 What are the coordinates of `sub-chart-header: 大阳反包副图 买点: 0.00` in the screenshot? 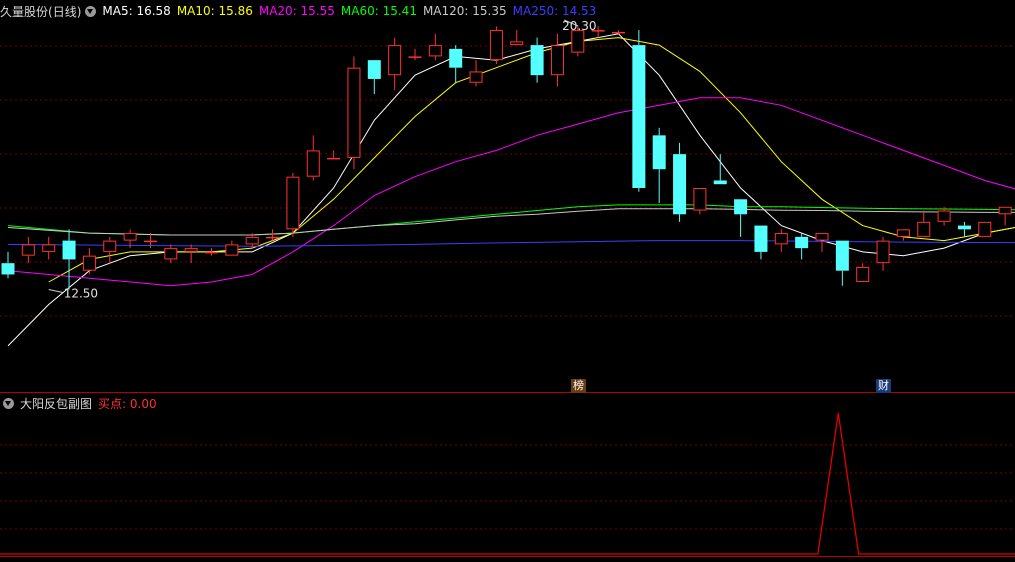 It's located at (81, 403).